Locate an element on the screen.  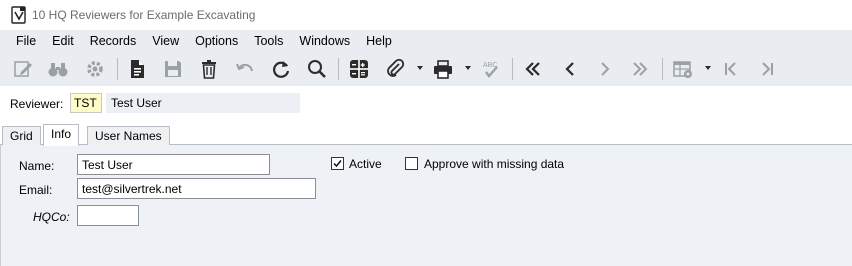
print-icon is located at coordinates (443, 69).